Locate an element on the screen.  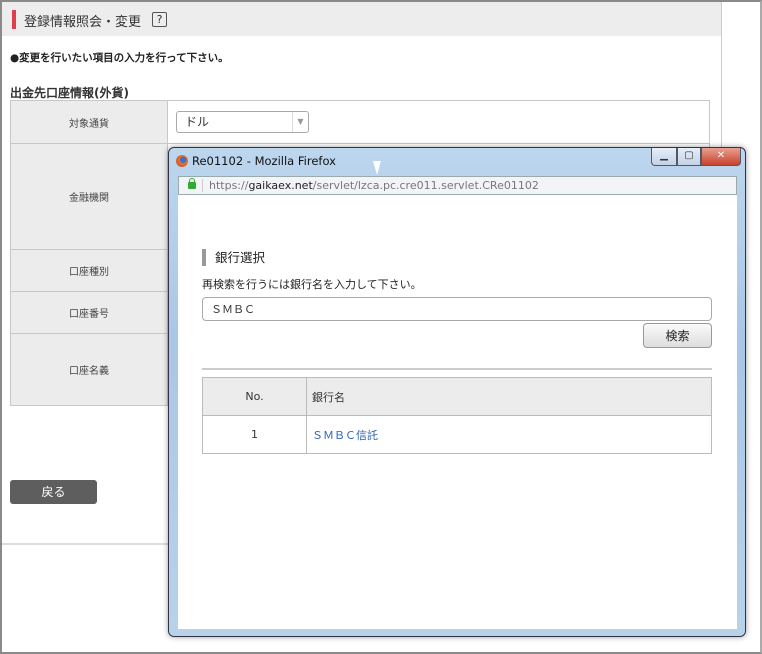
chevron-down-icon: ▼ is located at coordinates (300, 122).